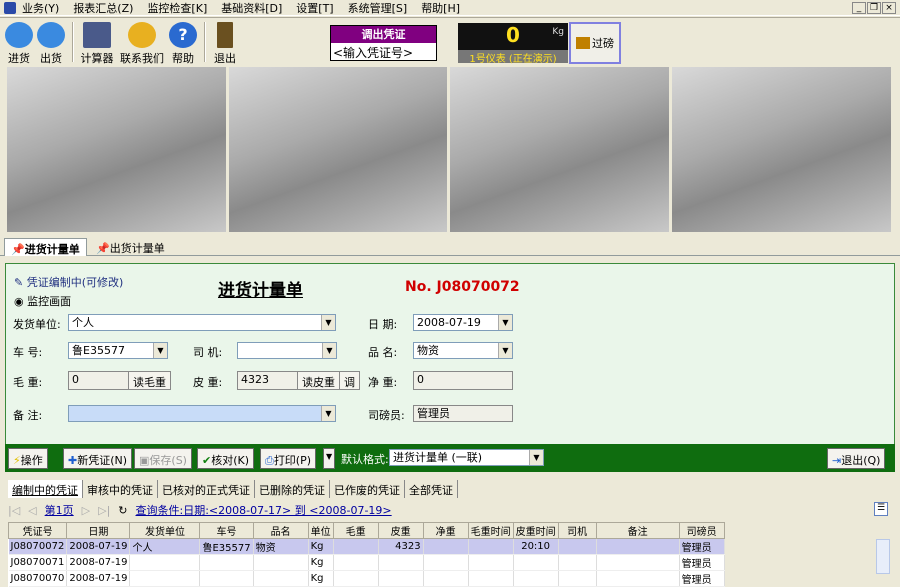 Image resolution: width=900 pixels, height=587 pixels. I want to click on prev-page-icon: ◁, so click(32, 510).